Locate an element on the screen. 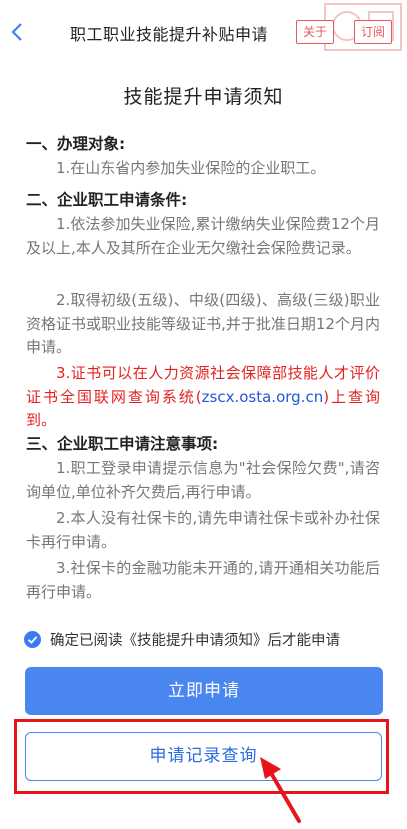  section1-heading: 一、办理对象: is located at coordinates (76, 144).